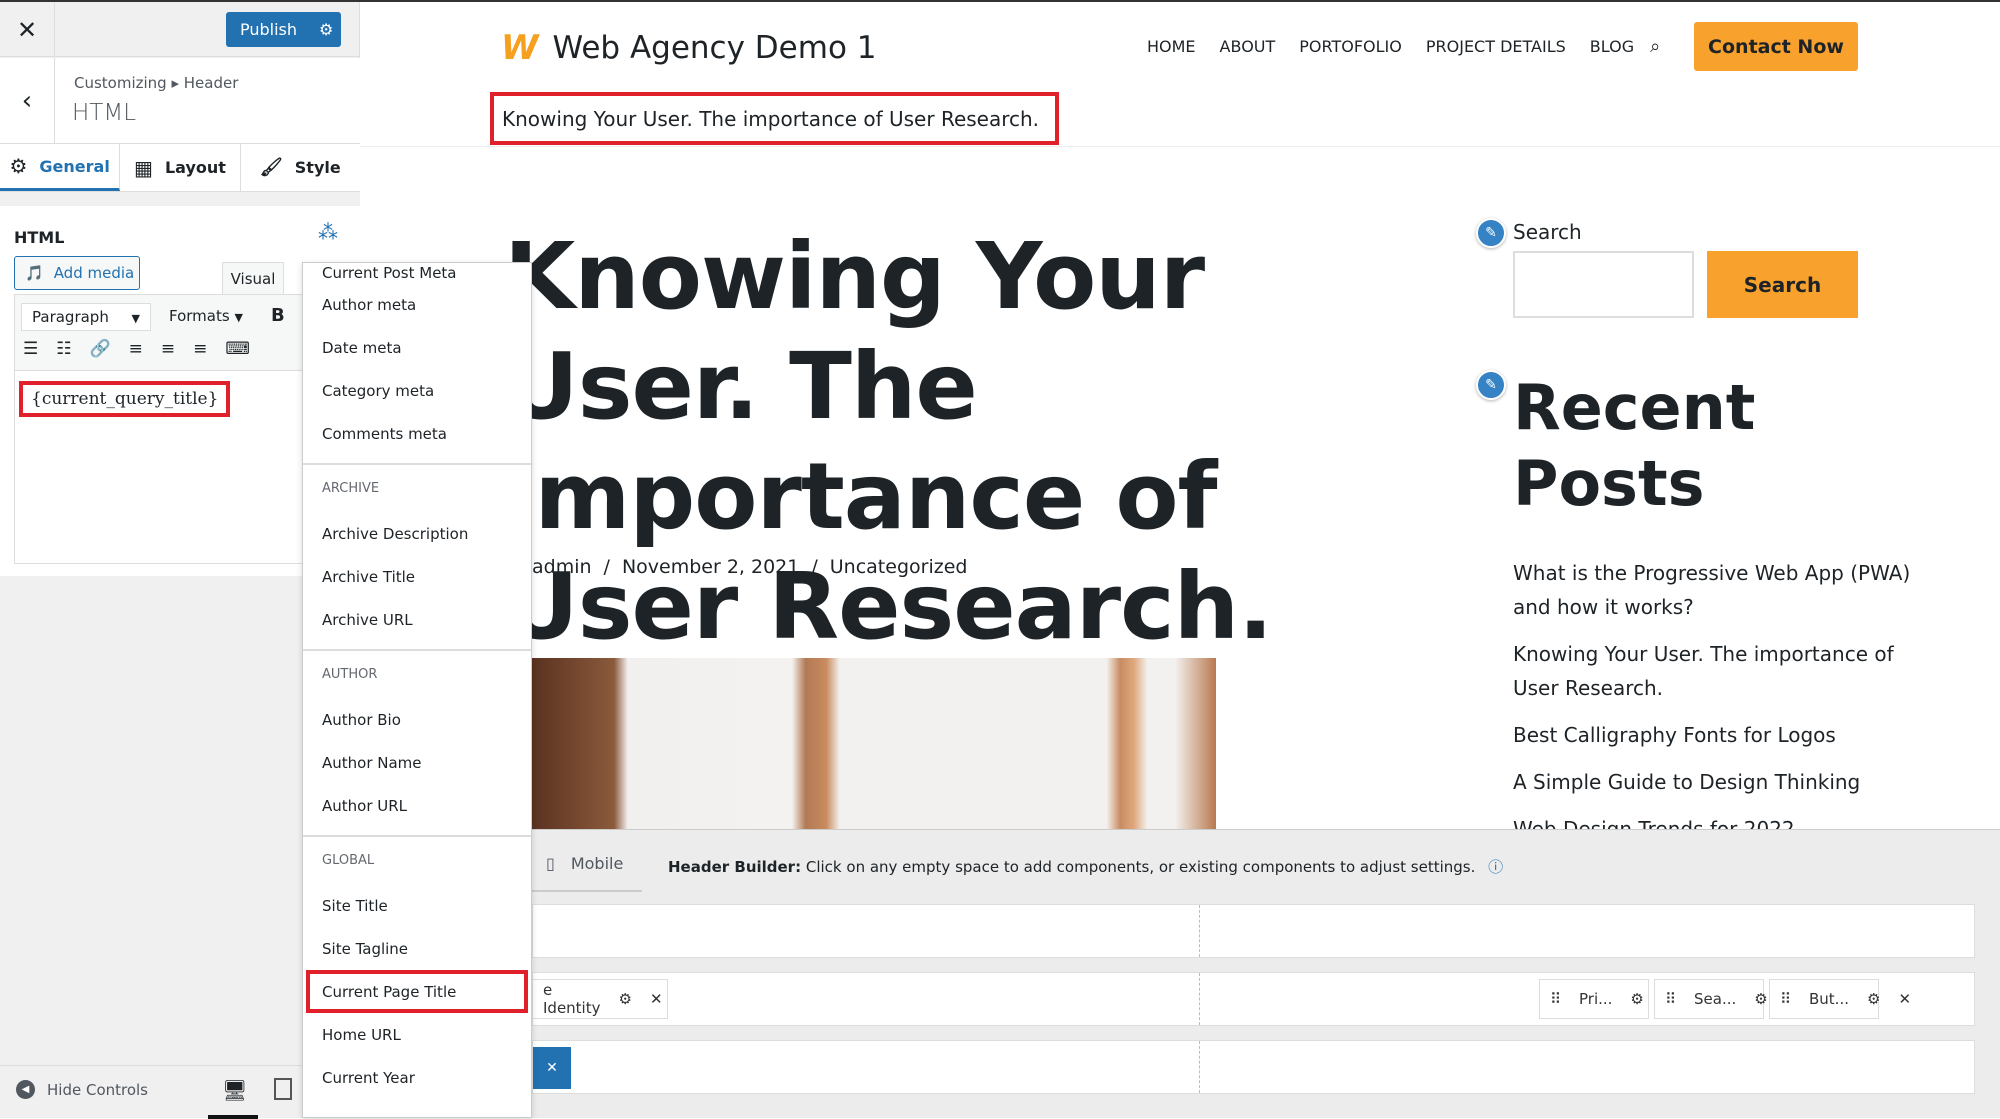 This screenshot has height=1119, width=2000. I want to click on publish-button: Publish ⚙, so click(283, 29).